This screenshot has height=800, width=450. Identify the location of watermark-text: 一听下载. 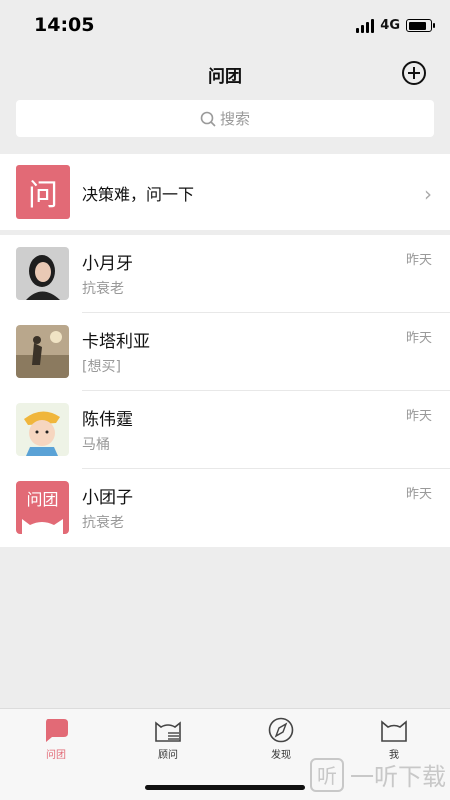
(398, 777).